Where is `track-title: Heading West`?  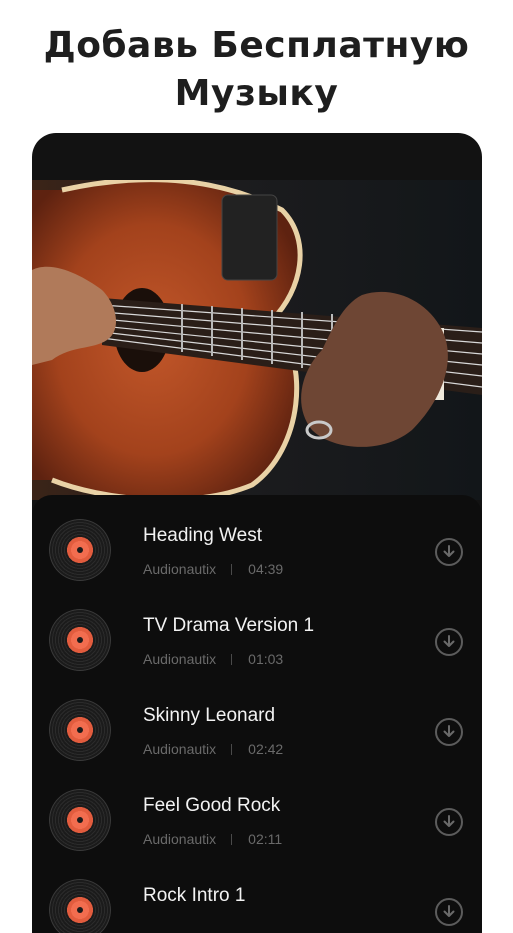
track-title: Heading West is located at coordinates (202, 535).